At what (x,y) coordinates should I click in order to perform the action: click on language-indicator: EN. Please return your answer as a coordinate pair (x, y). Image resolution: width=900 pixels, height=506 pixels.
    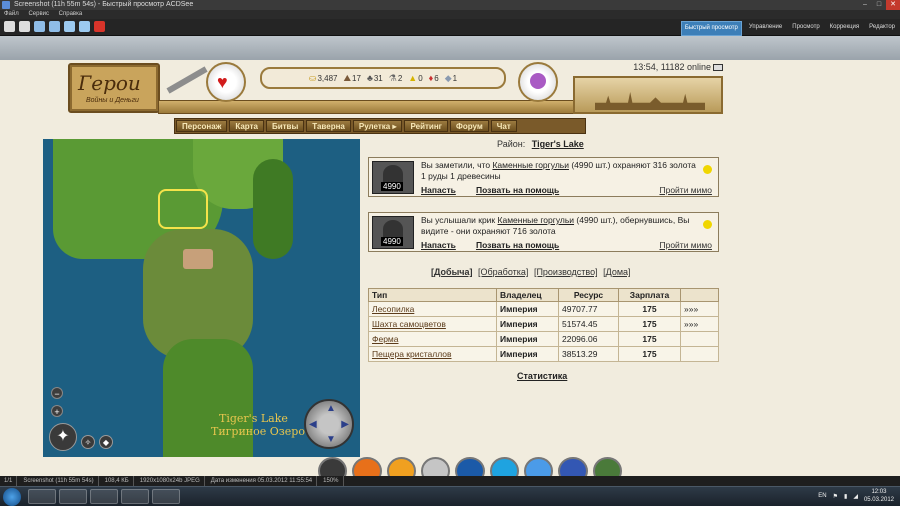
    Looking at the image, I should click on (822, 496).